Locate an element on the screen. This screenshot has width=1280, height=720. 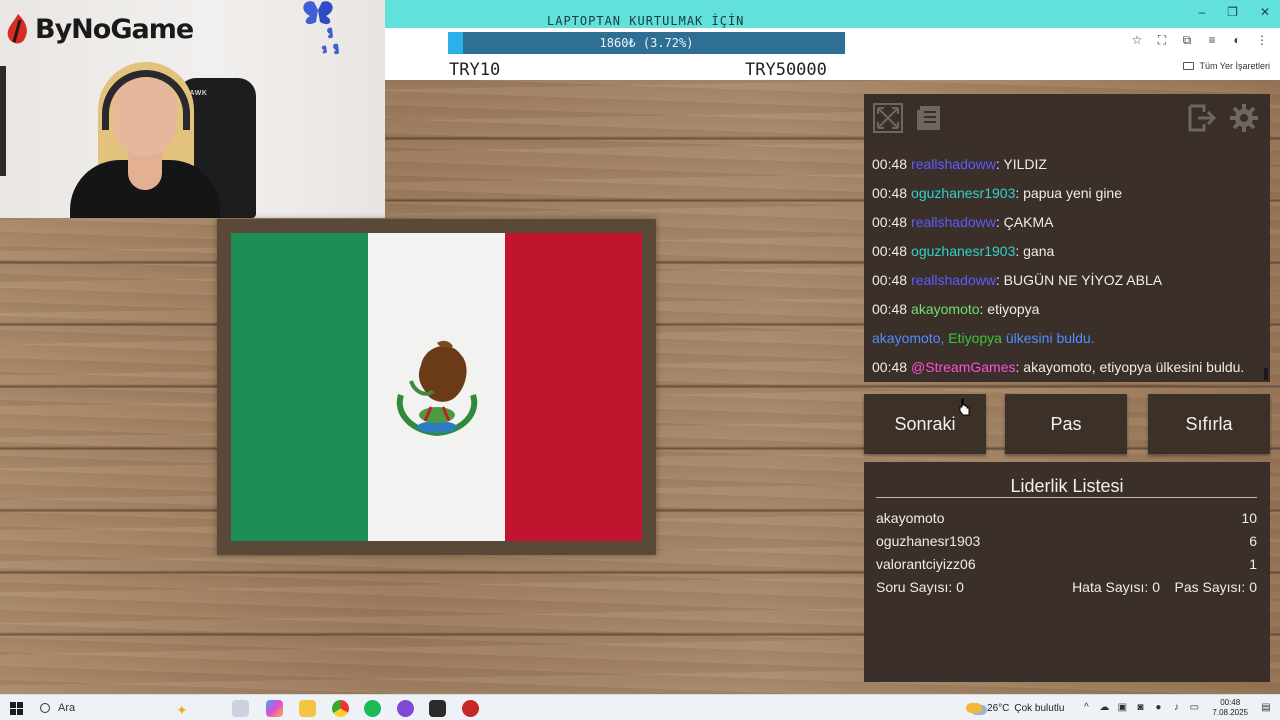
taskbar-search: Ara ✦ is located at coordinates (126, 708).